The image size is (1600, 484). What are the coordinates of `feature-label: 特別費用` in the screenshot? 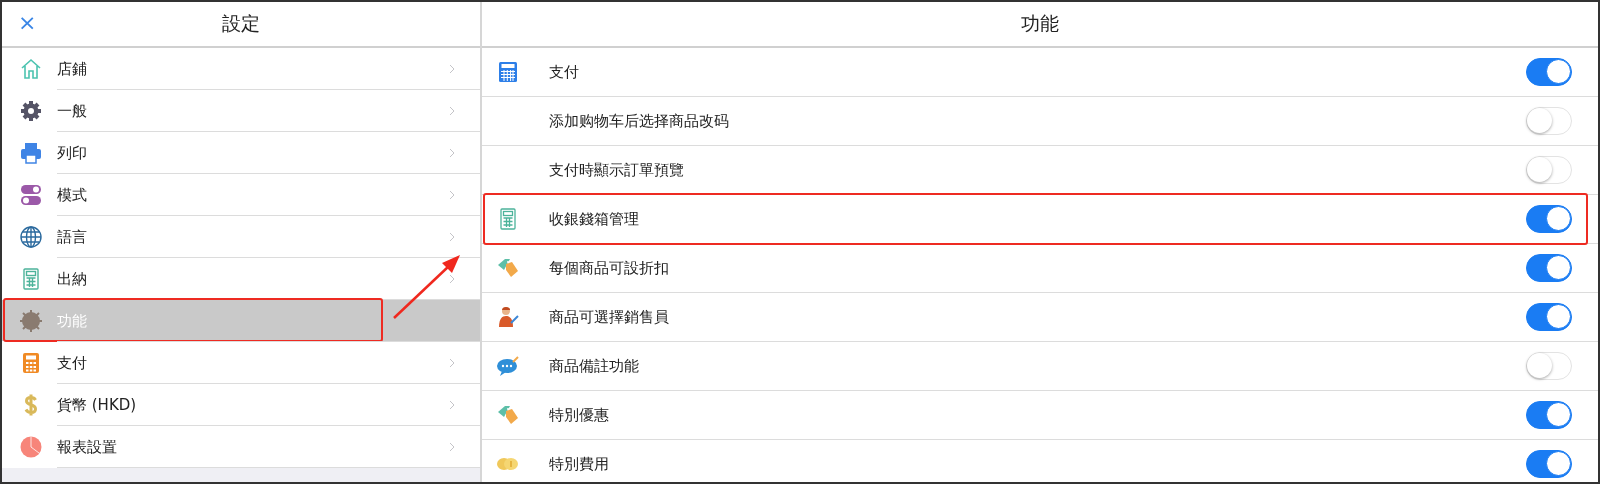 It's located at (579, 464).